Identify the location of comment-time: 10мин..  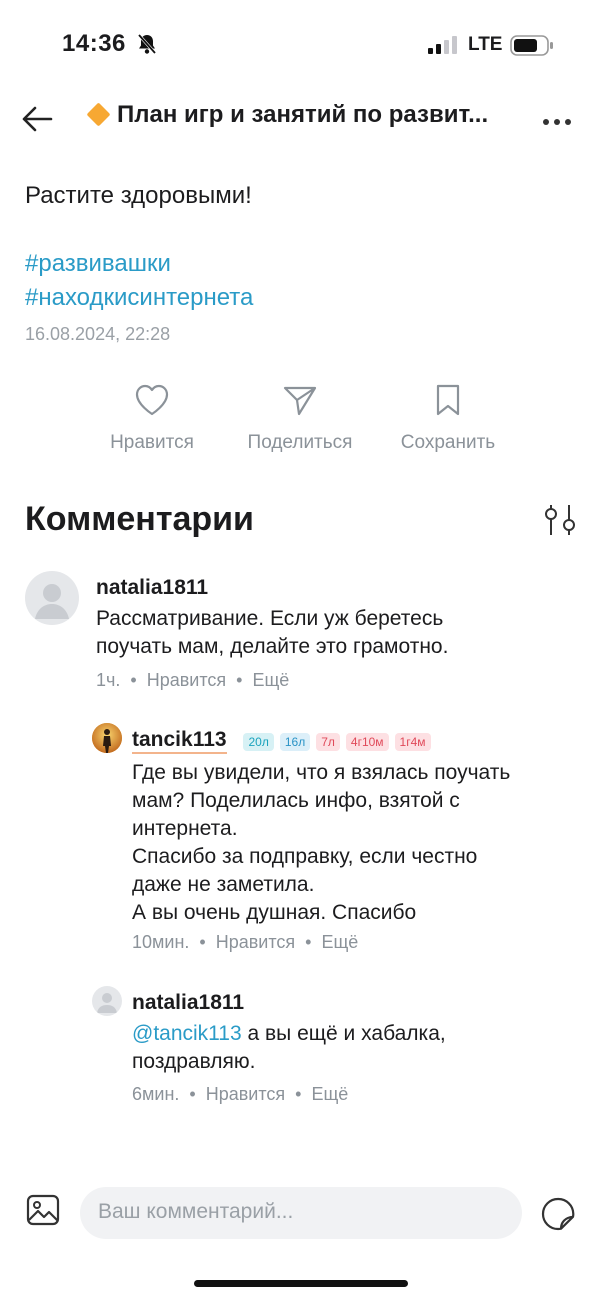
(161, 942).